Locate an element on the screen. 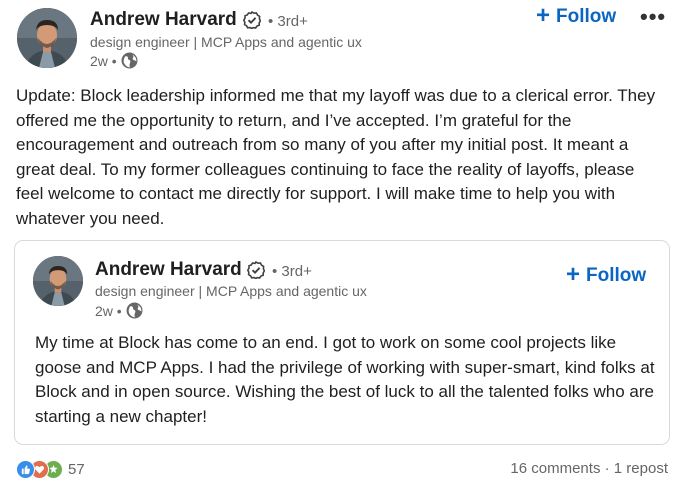  post-meta: 2w • is located at coordinates (114, 60).